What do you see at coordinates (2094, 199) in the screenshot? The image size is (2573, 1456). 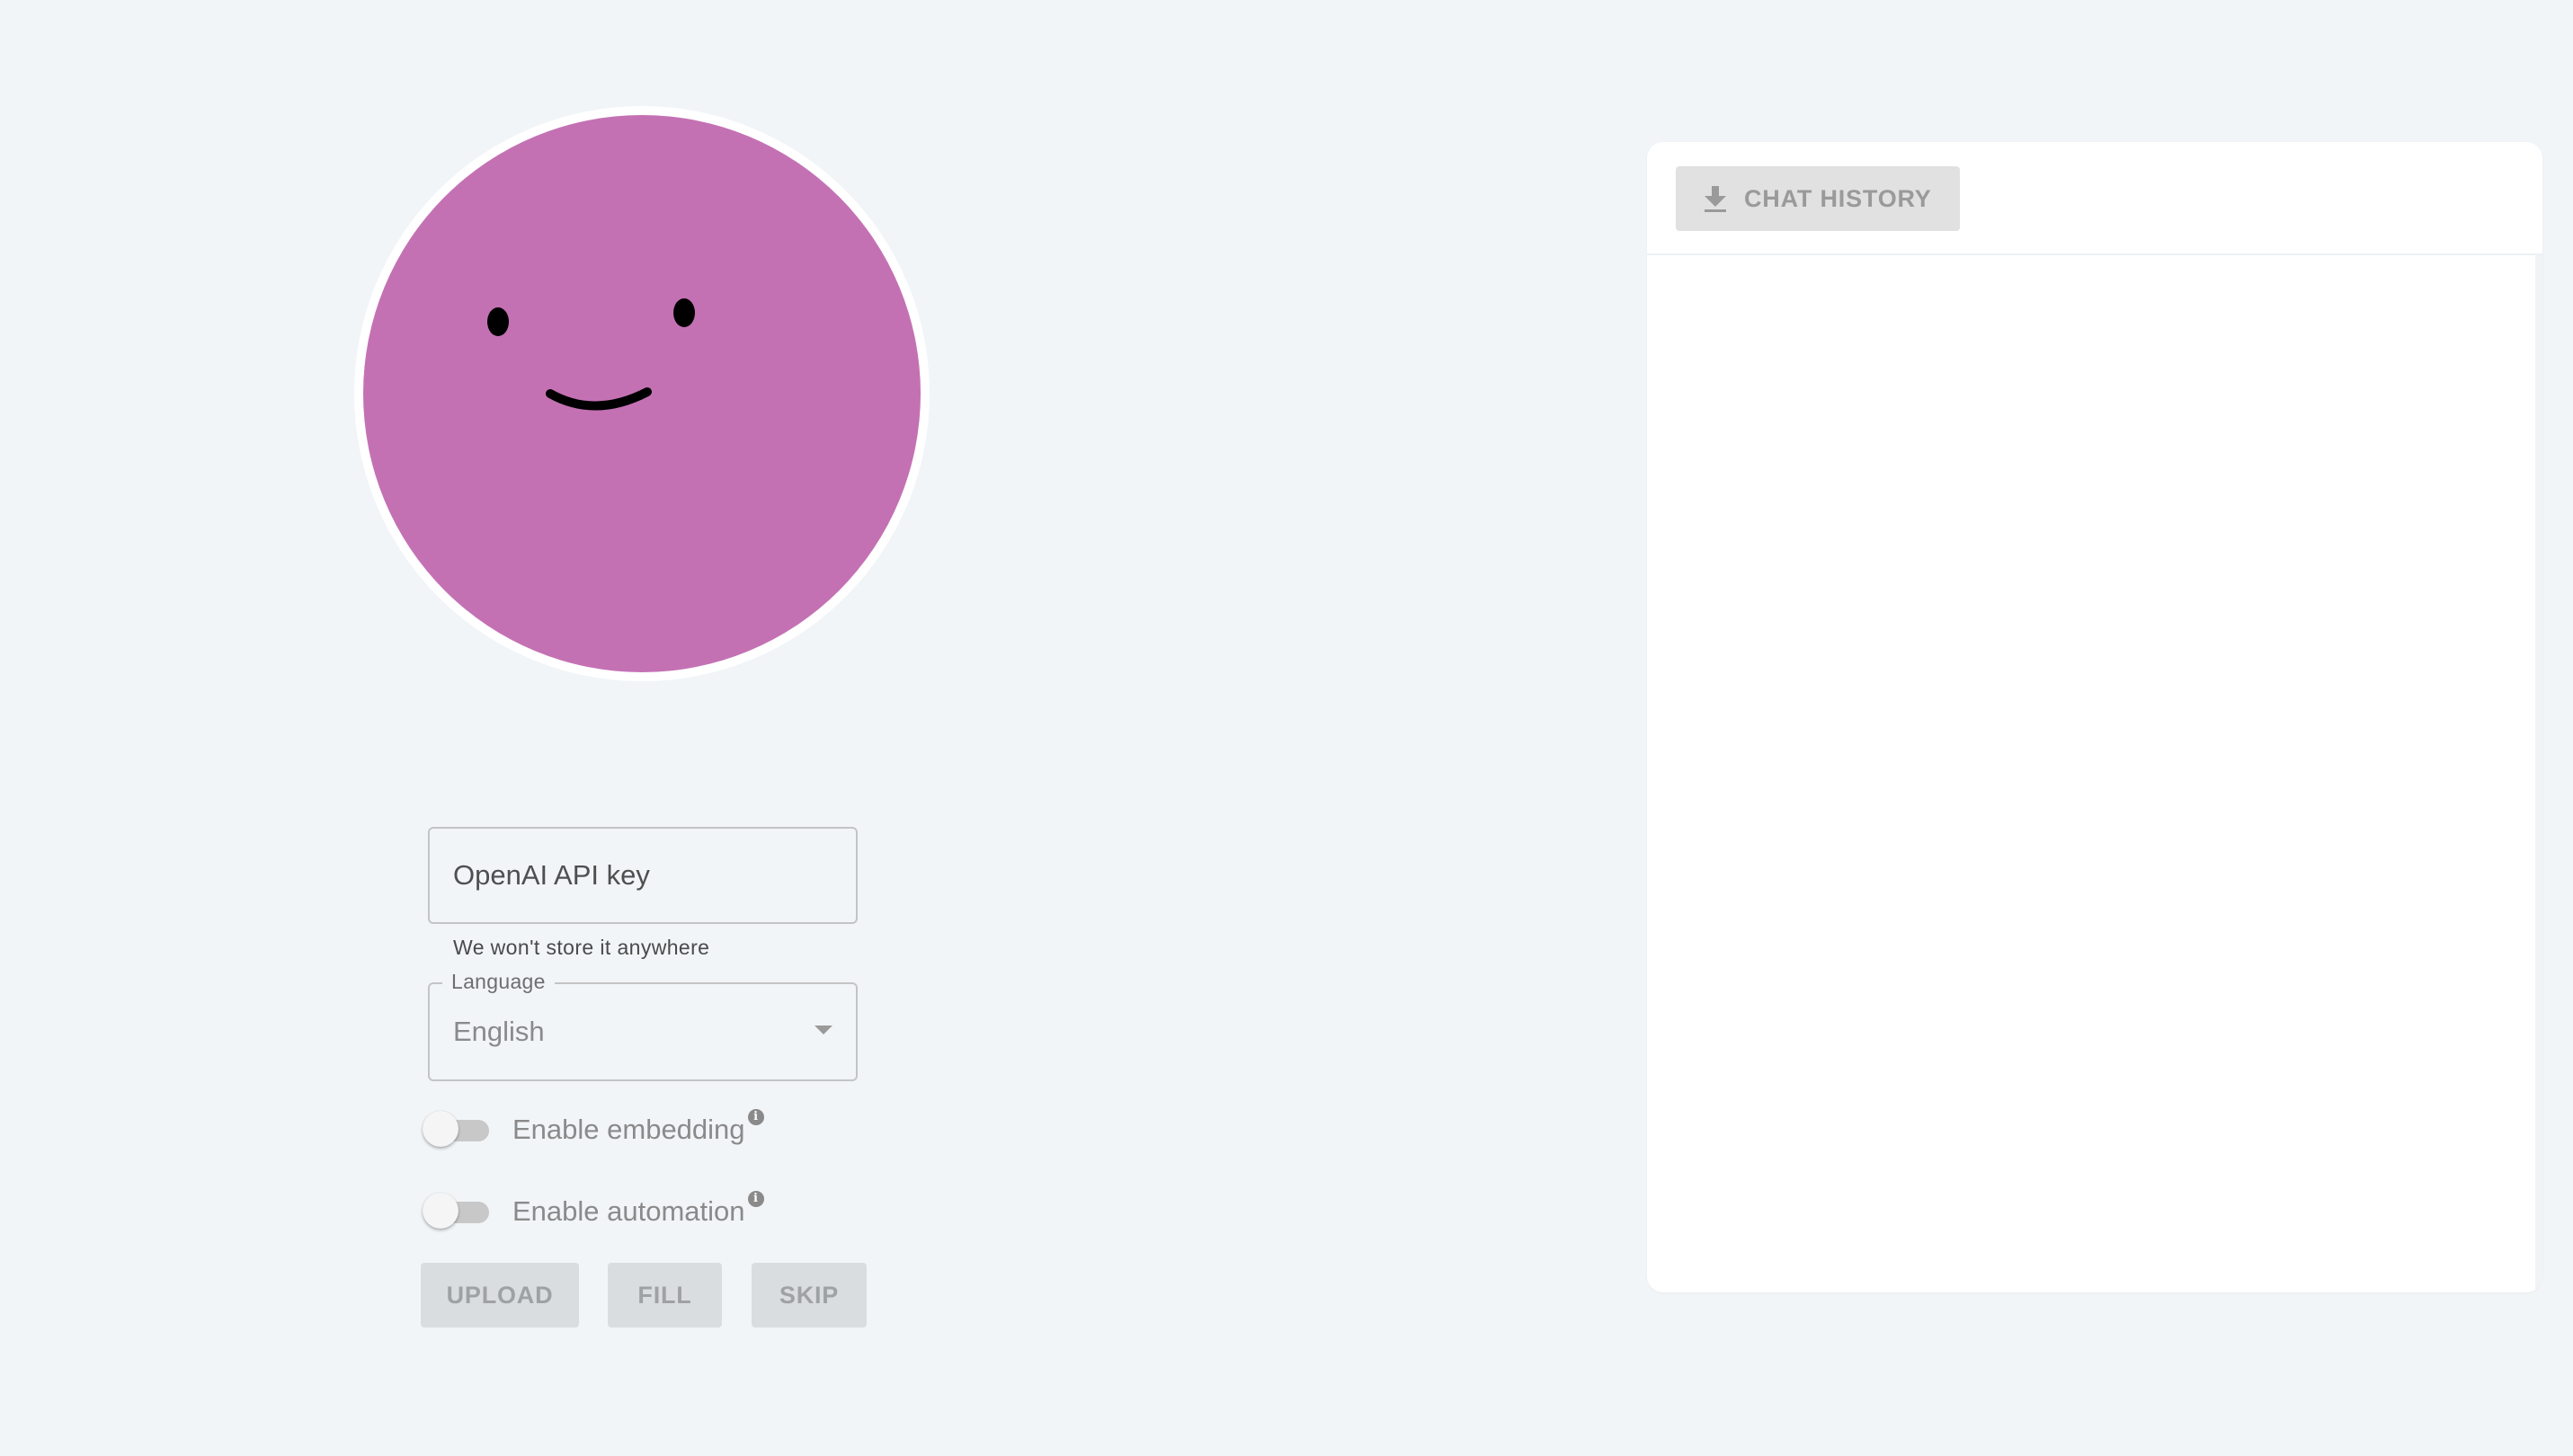 I see `chat-header: CHAT HISTORY` at bounding box center [2094, 199].